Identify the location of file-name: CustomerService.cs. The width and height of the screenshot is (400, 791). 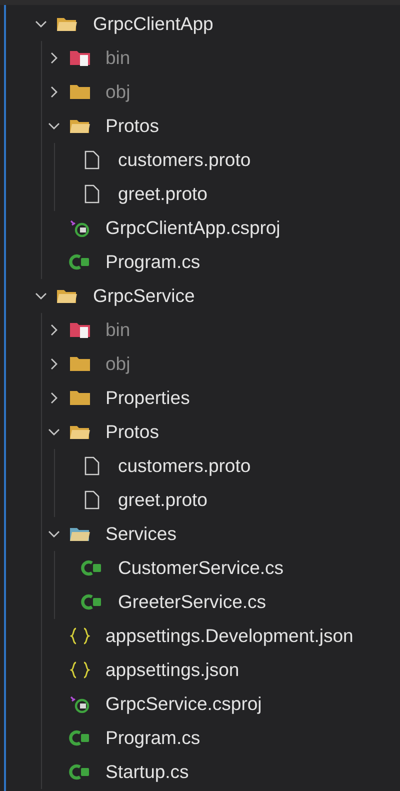
(201, 568).